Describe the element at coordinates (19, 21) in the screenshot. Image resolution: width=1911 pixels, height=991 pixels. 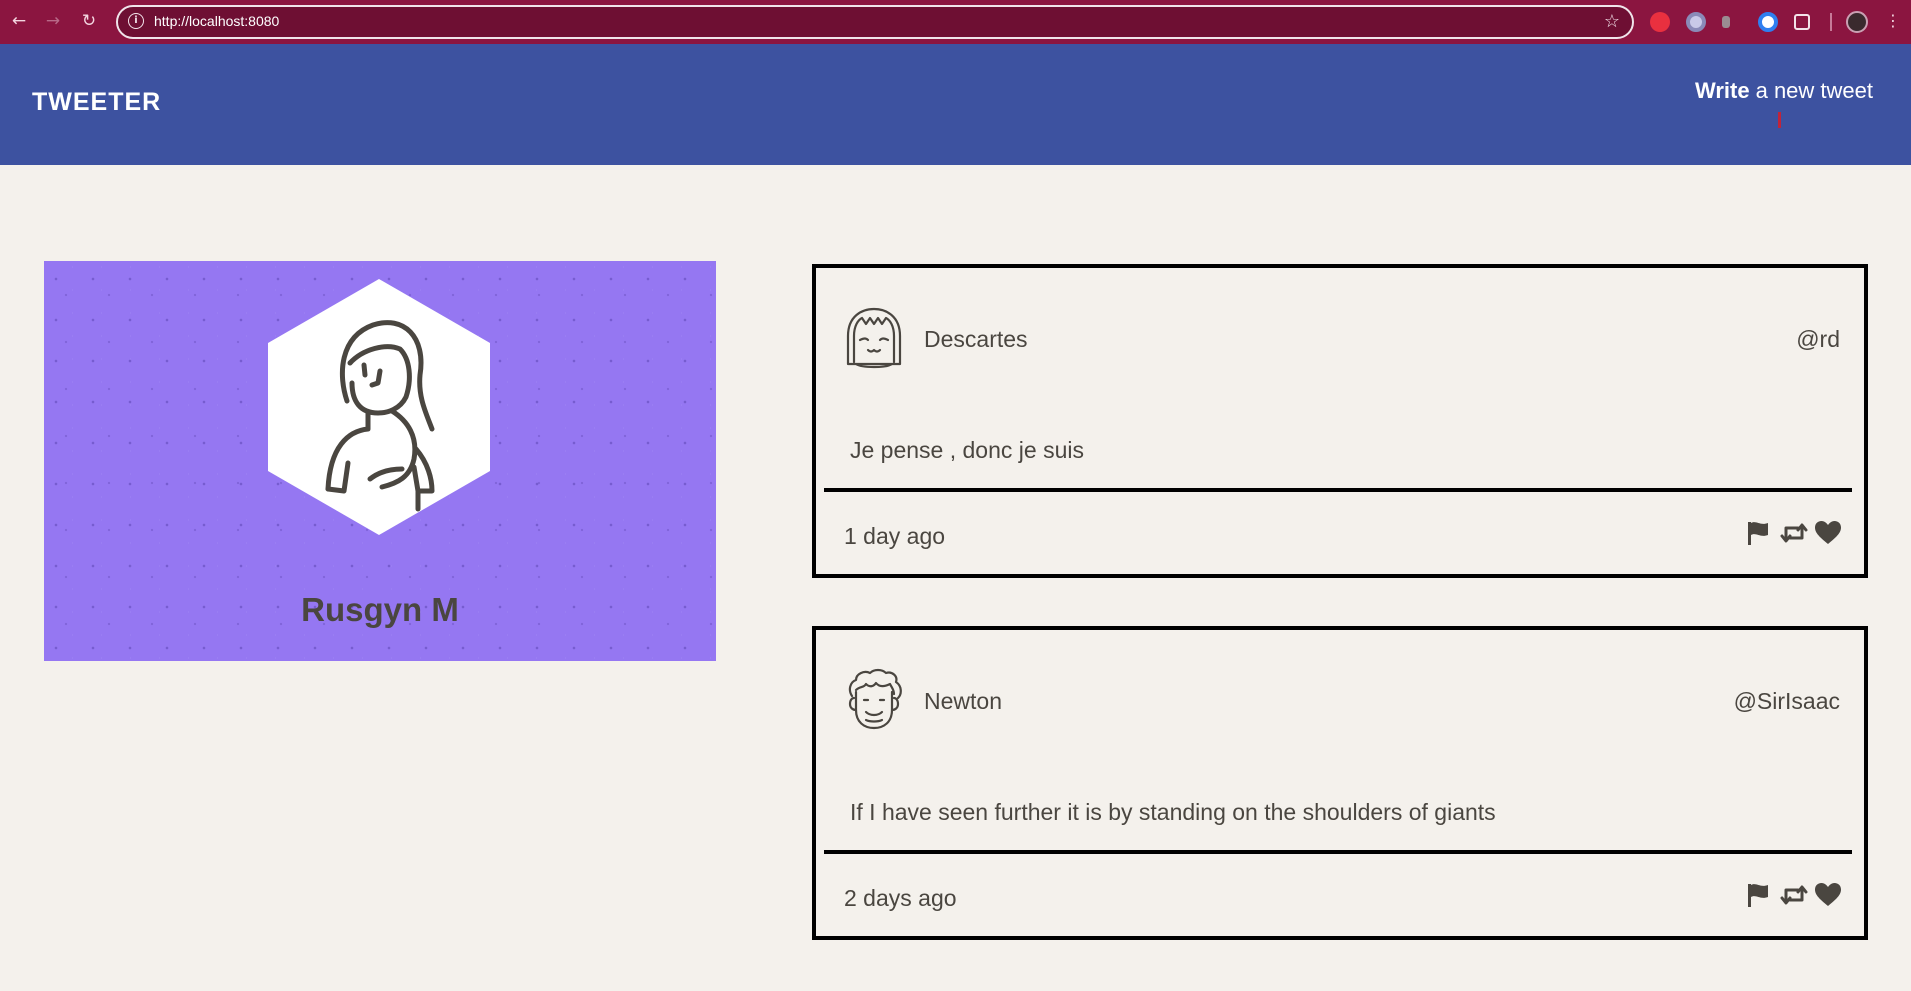
I see `back-arrow-icon: ←` at that location.